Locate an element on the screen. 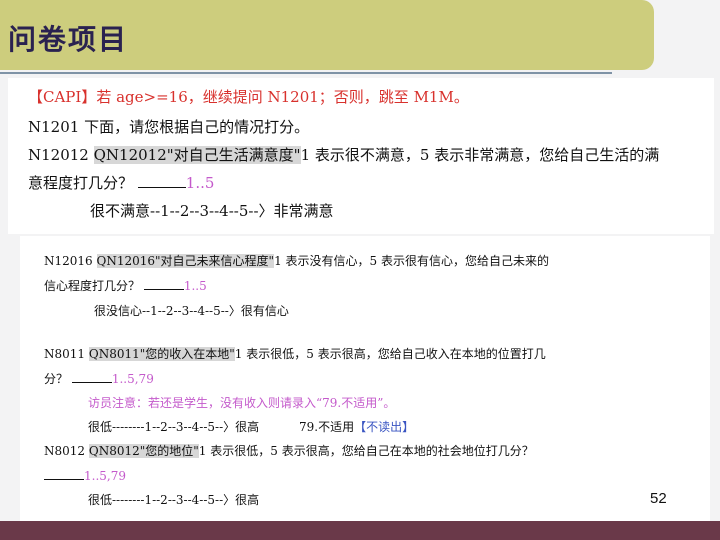 The width and height of the screenshot is (720, 540). rating-scale-text: 很低--------1--2--3--4--5--〉很高 is located at coordinates (174, 427).